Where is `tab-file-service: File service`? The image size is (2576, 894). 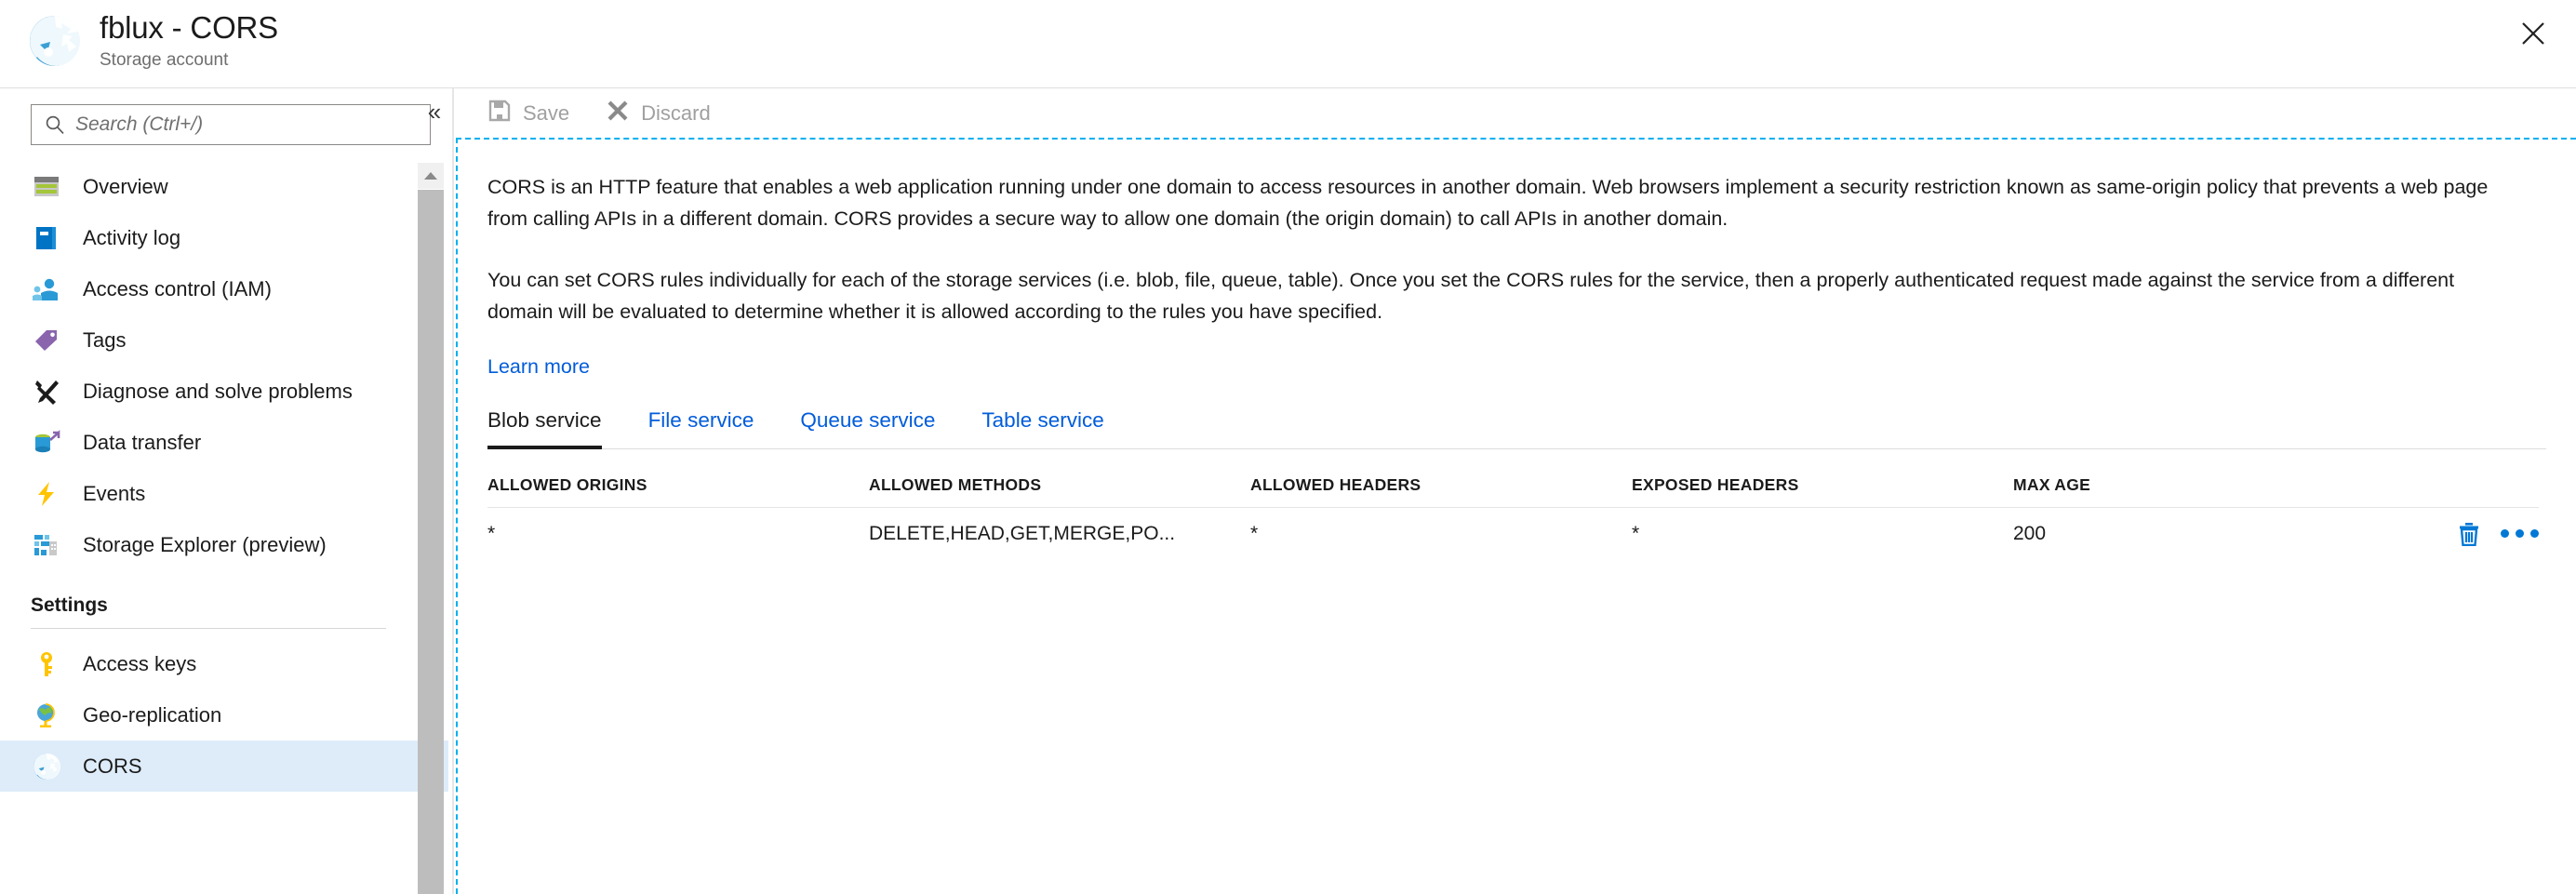 tab-file-service: File service is located at coordinates (701, 428).